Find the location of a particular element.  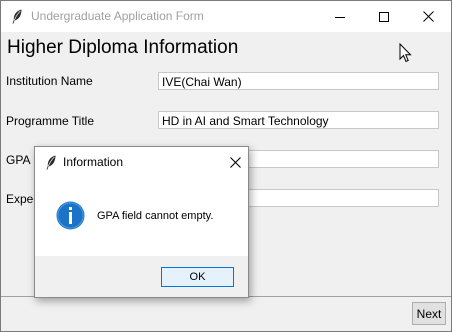

maximize-icon is located at coordinates (383, 16).